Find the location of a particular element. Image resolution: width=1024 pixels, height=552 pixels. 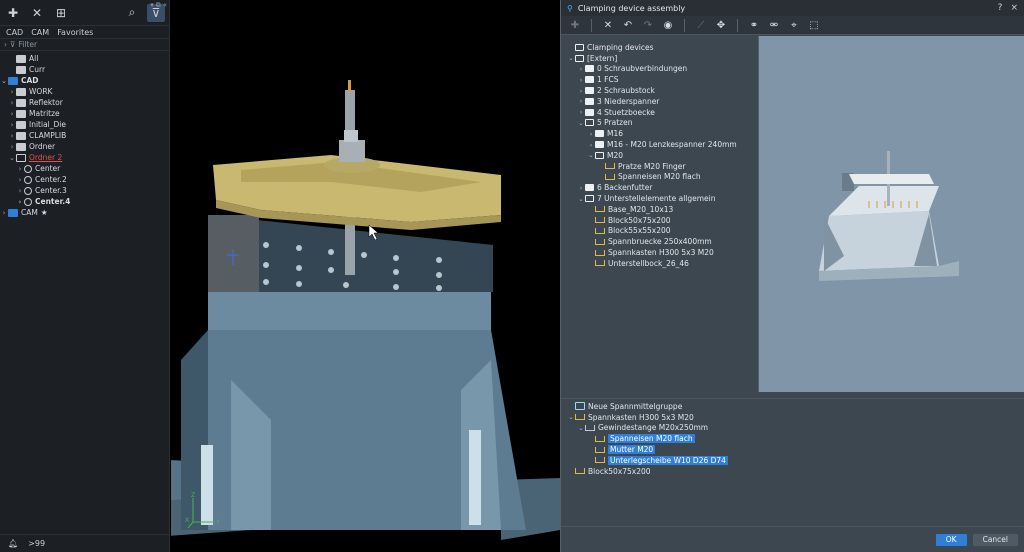

tree-item: Base_M20_10x13 is located at coordinates (662, 209).